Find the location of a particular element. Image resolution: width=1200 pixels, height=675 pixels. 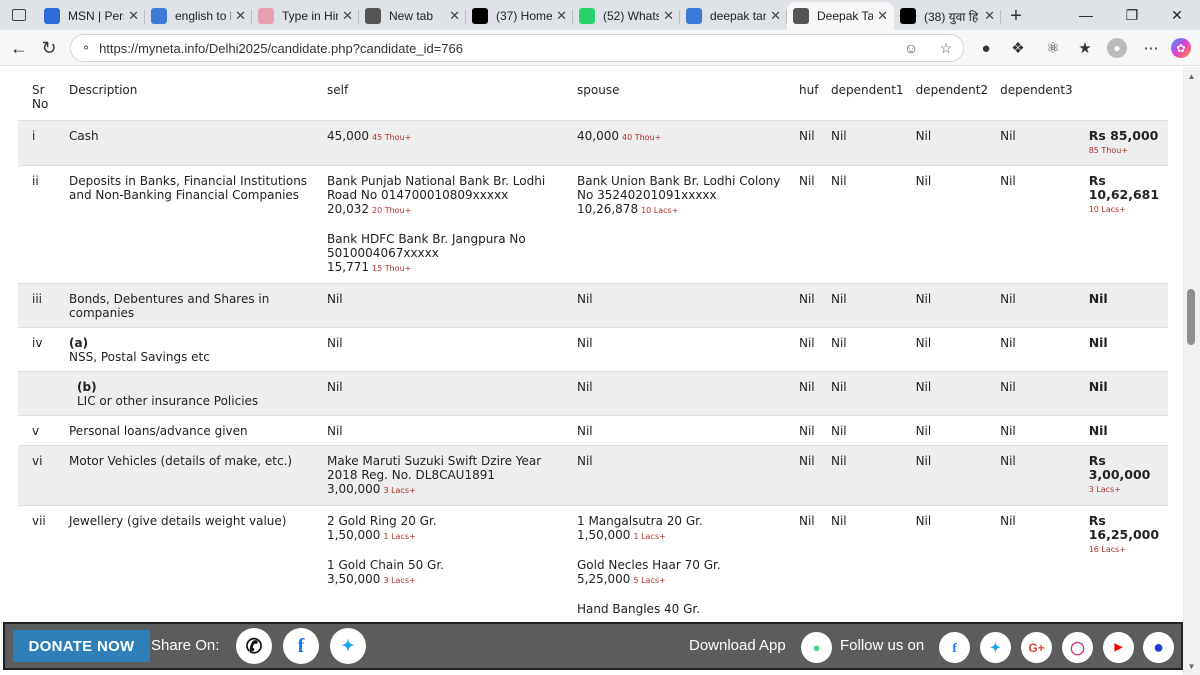

twitter-follow-icon: ✦ is located at coordinates (995, 647).